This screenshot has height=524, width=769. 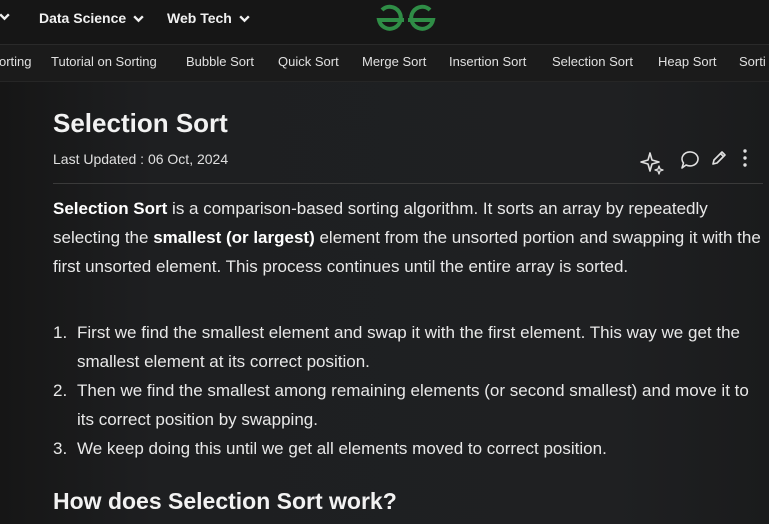 I want to click on subnav-item-quick-sort: Quick Sort, so click(x=308, y=61).